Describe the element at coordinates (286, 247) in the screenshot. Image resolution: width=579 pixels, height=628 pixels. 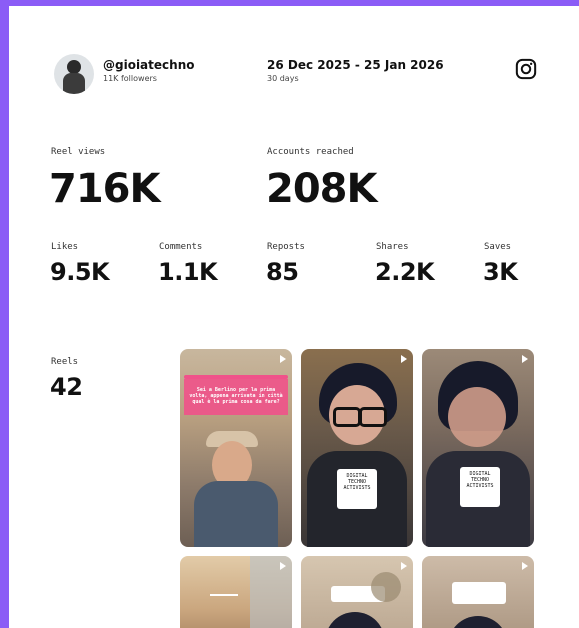
I see `reposts-label: Reposts` at that location.